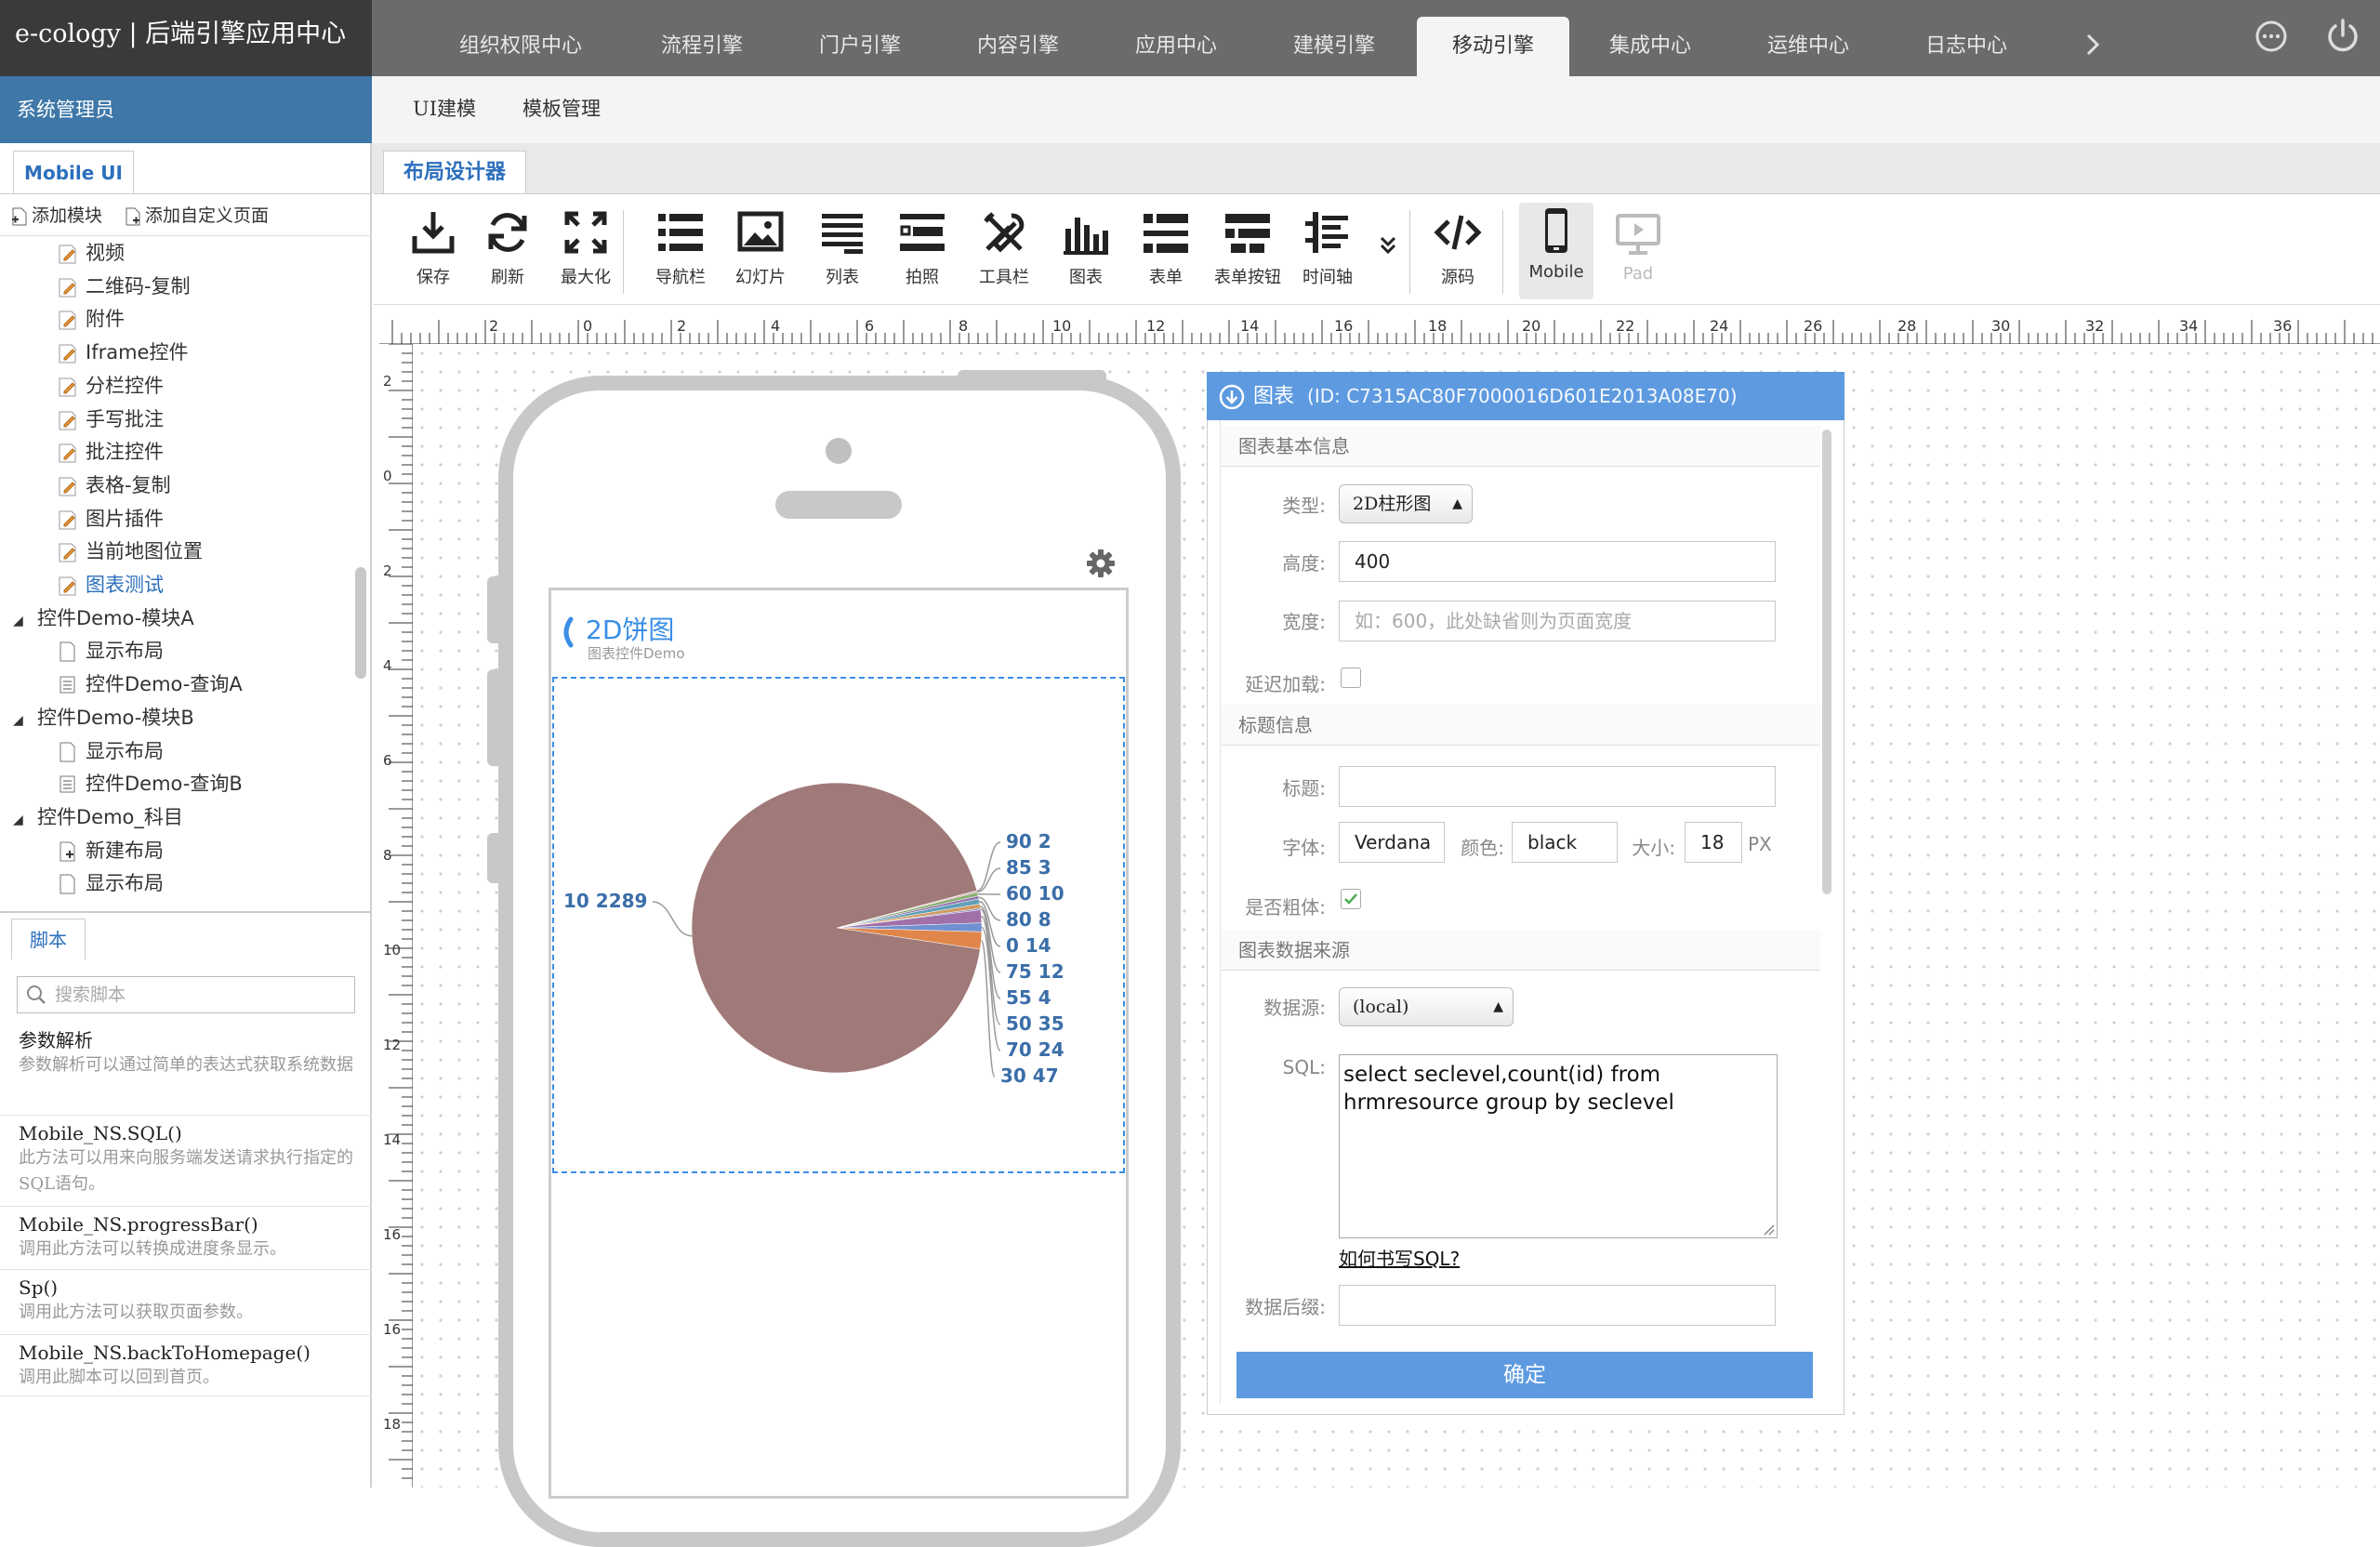 This screenshot has width=2380, height=1547. What do you see at coordinates (150, 784) in the screenshot?
I see `tree-item: 控件Demo-查询B` at bounding box center [150, 784].